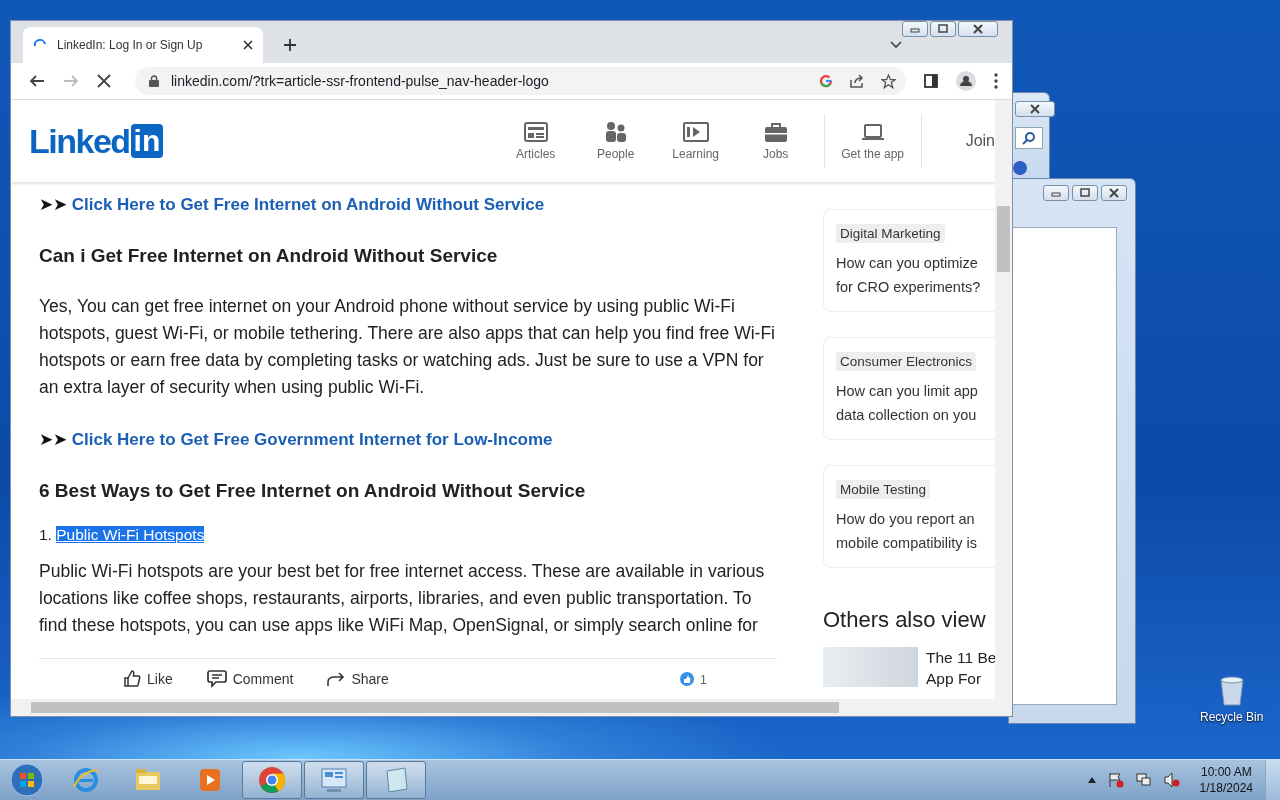 The image size is (1280, 800). I want to click on paragraph: Public Wi-Fi hotspots are your best bet for free internet access. These are available in various locations like coffee shops, restaurants, airports, libraries, and even public transportation. To find these hotspots, you can use apps like WiFi Map, OpenSignal, or simply search online for, so click(402, 598).